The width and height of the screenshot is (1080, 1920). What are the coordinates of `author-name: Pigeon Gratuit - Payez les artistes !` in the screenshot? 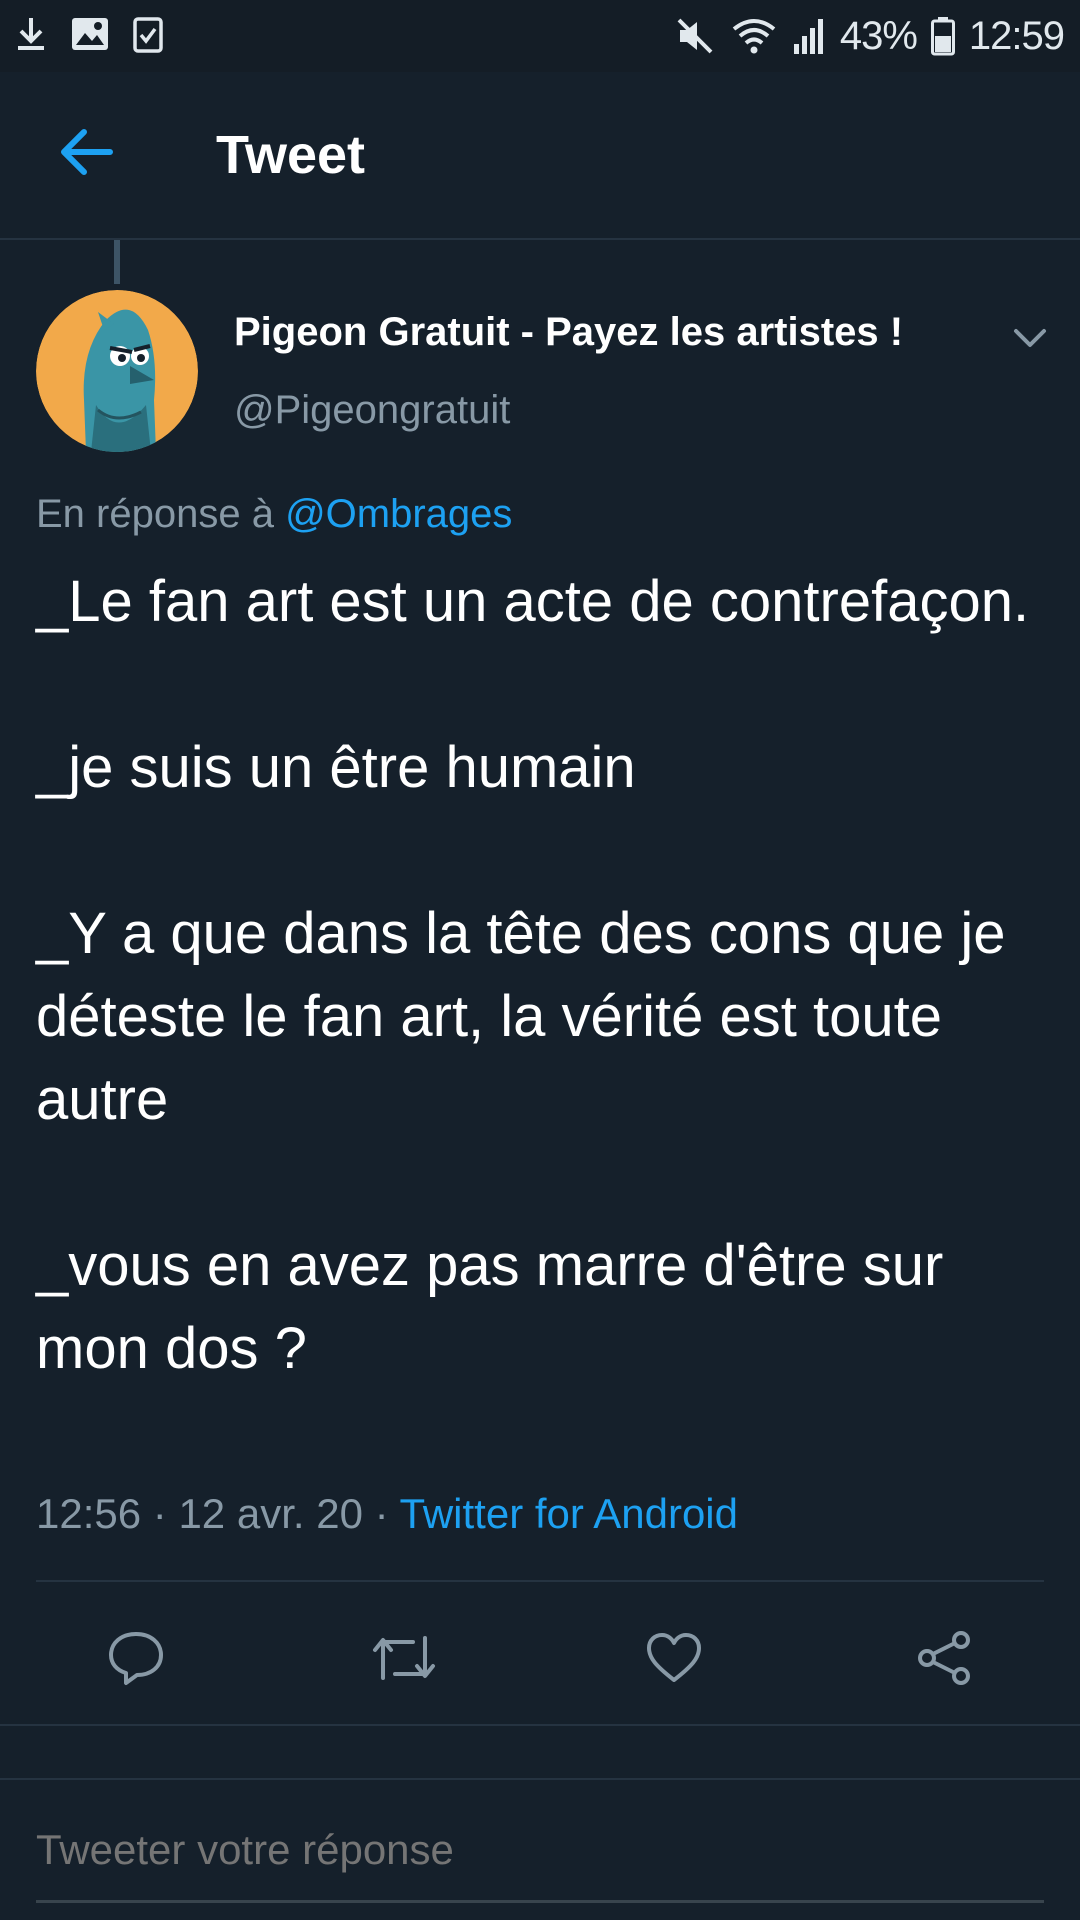 It's located at (568, 332).